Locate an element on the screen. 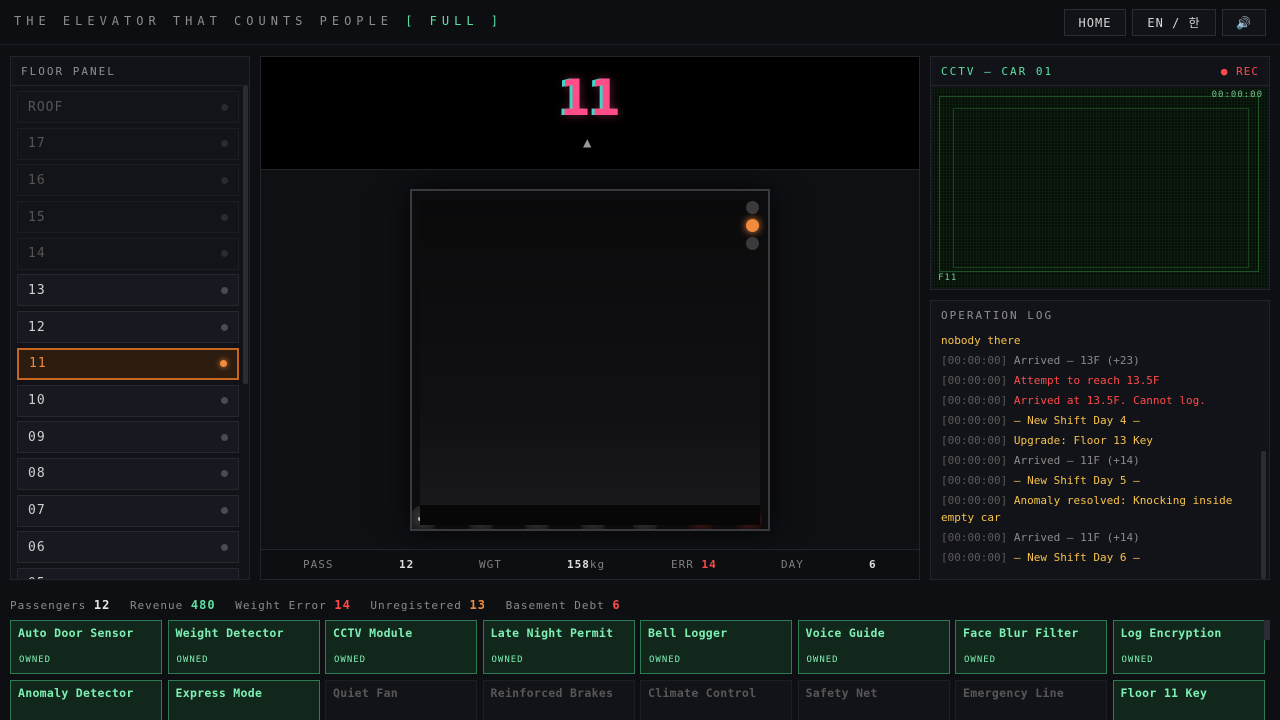  floor-button-08: 08 is located at coordinates (128, 473).